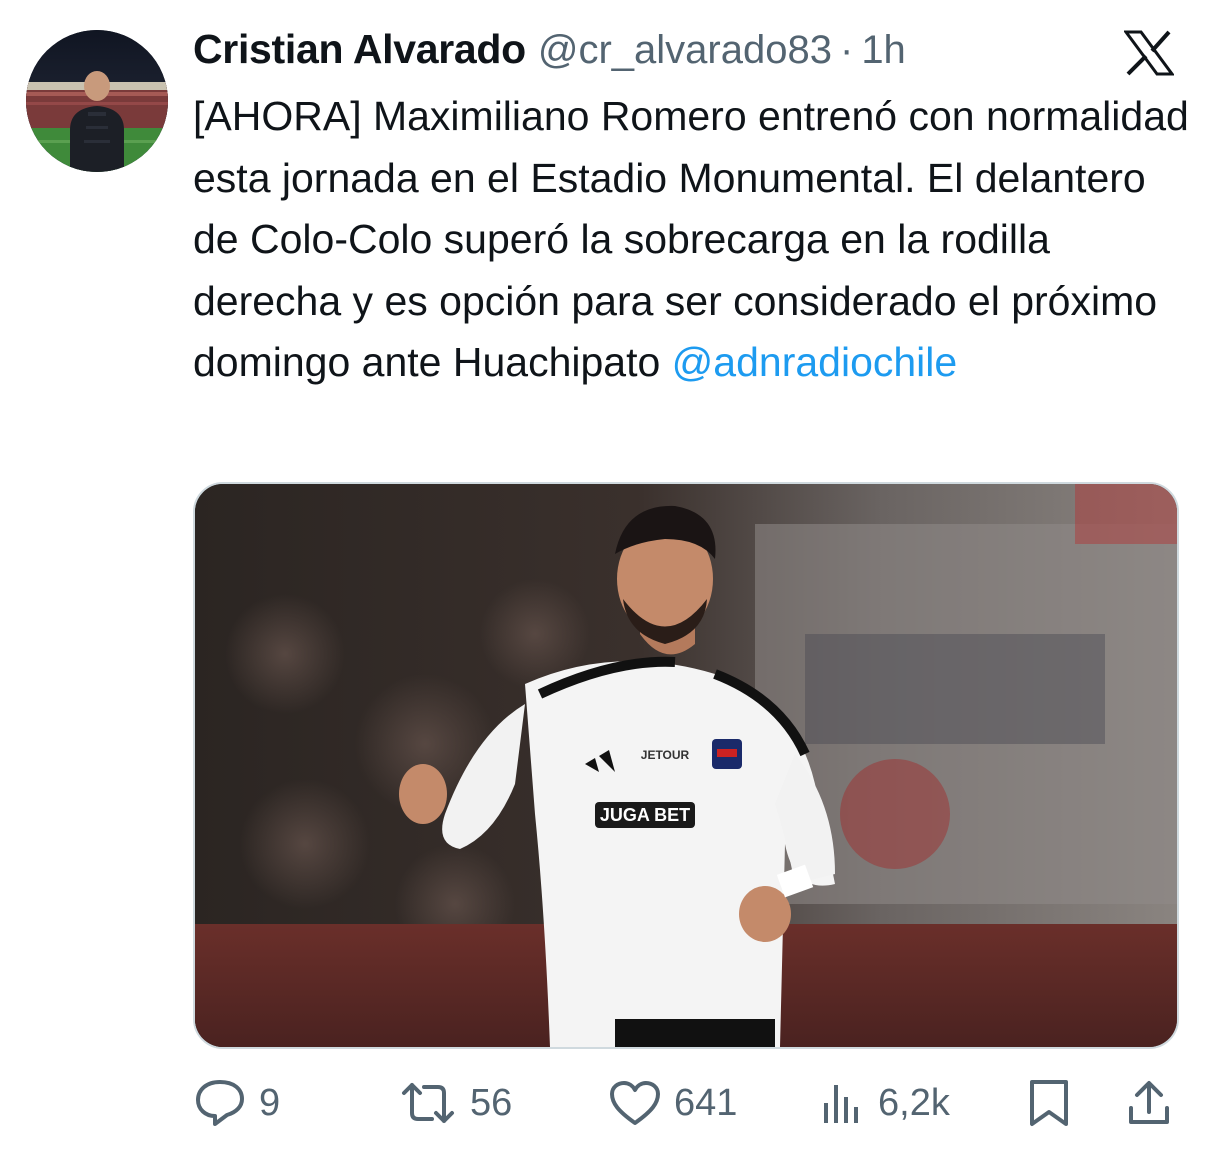 This screenshot has width=1206, height=1156. Describe the element at coordinates (455, 1103) in the screenshot. I see `repost-button: 56` at that location.